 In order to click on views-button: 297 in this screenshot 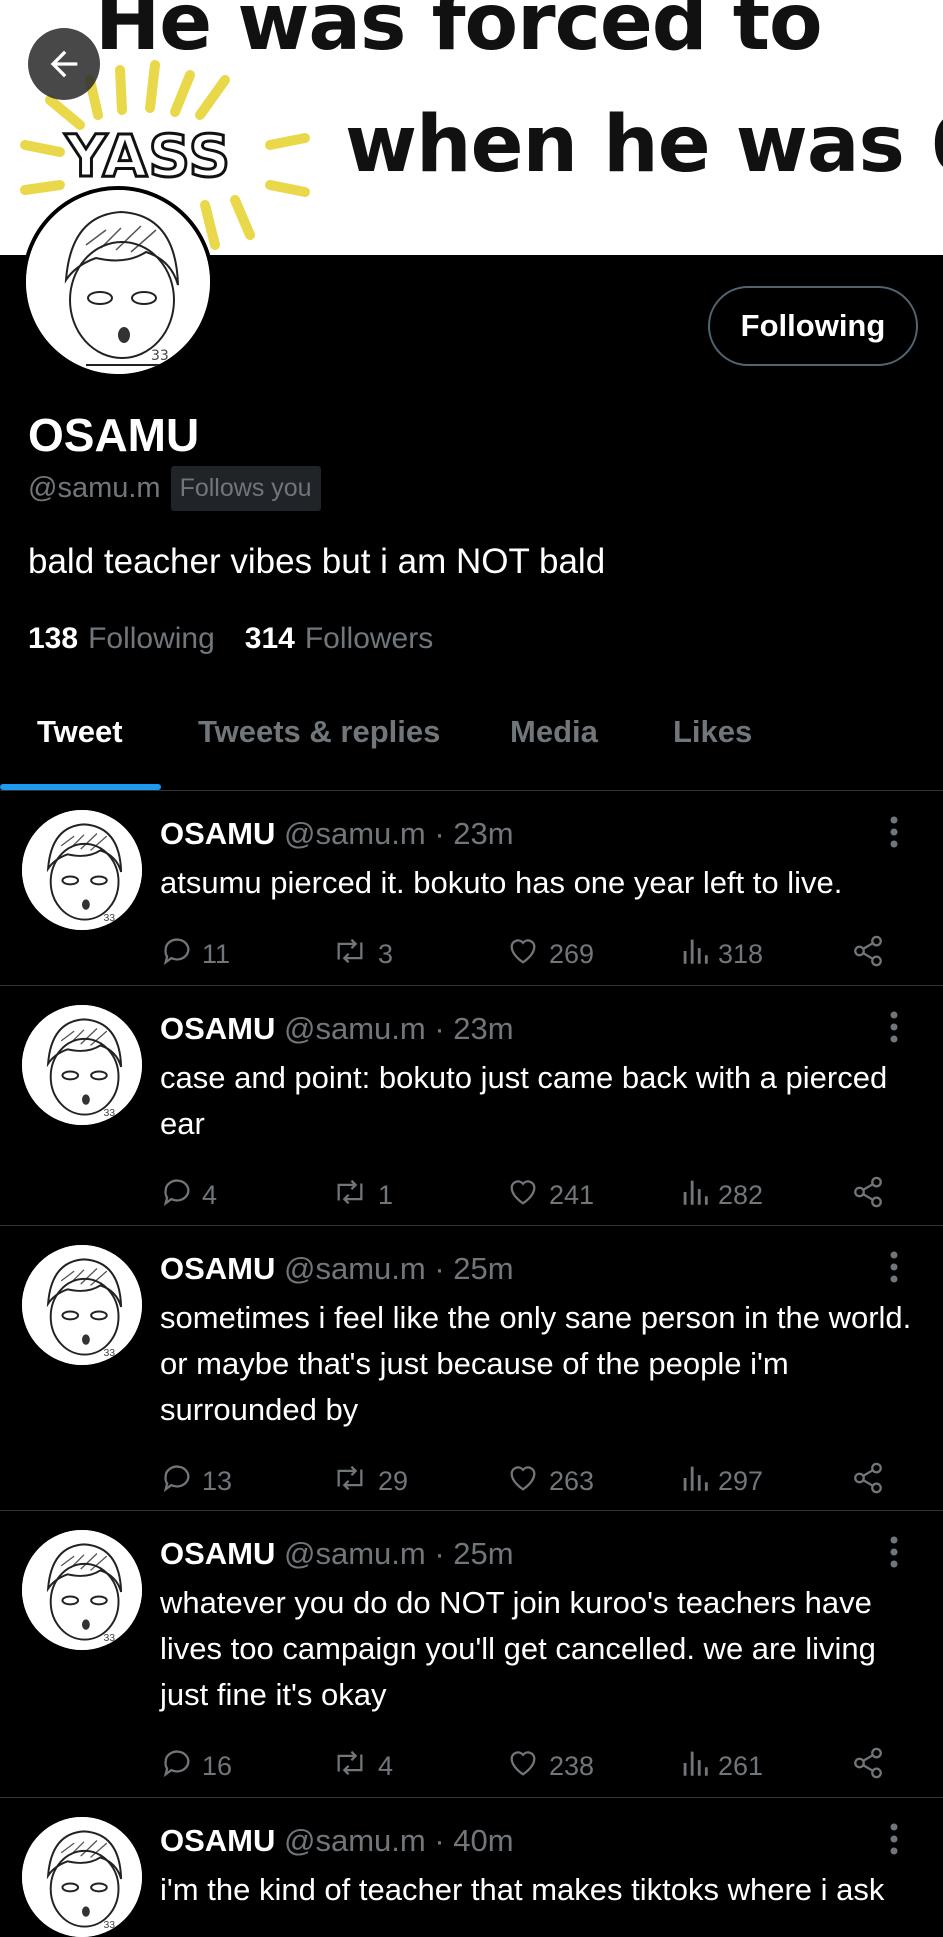, I will do `click(721, 1481)`.